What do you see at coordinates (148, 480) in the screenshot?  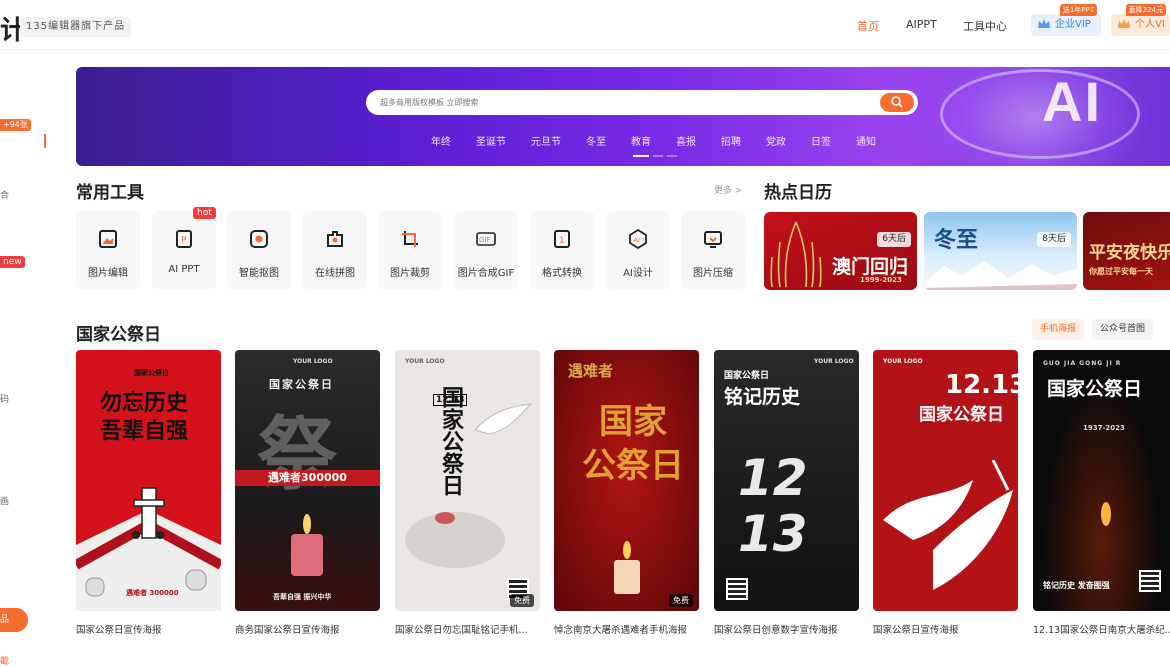 I see `poster-card: 国家公祭日 勿忘历史 吾辈自强 遇难者 300000` at bounding box center [148, 480].